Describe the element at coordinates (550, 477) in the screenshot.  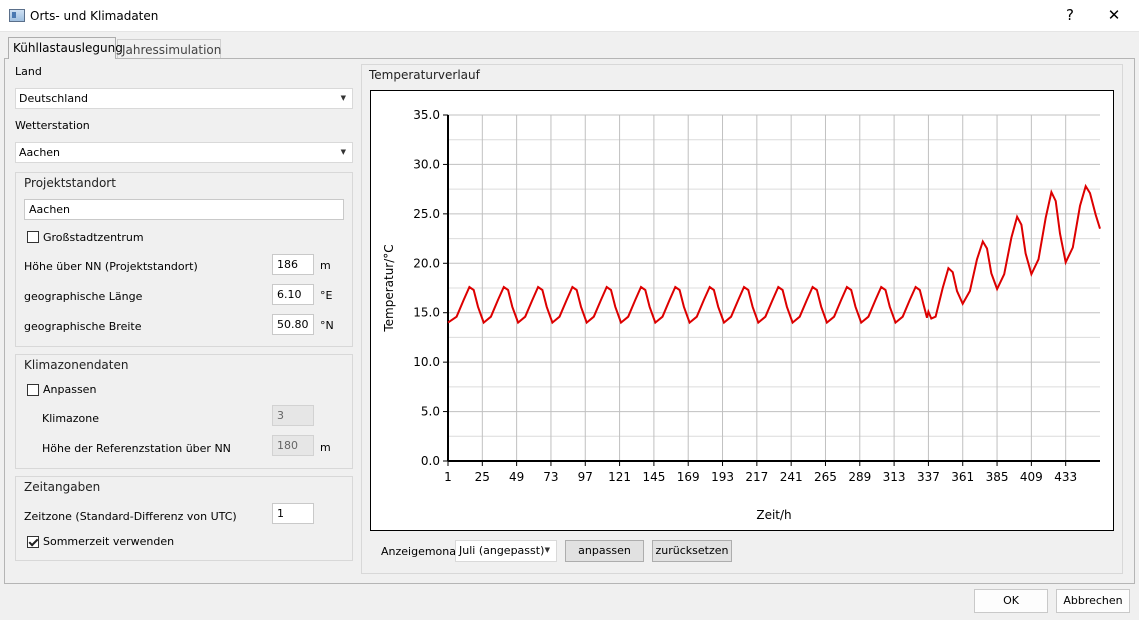
I see `x-tick-label: 73` at that location.